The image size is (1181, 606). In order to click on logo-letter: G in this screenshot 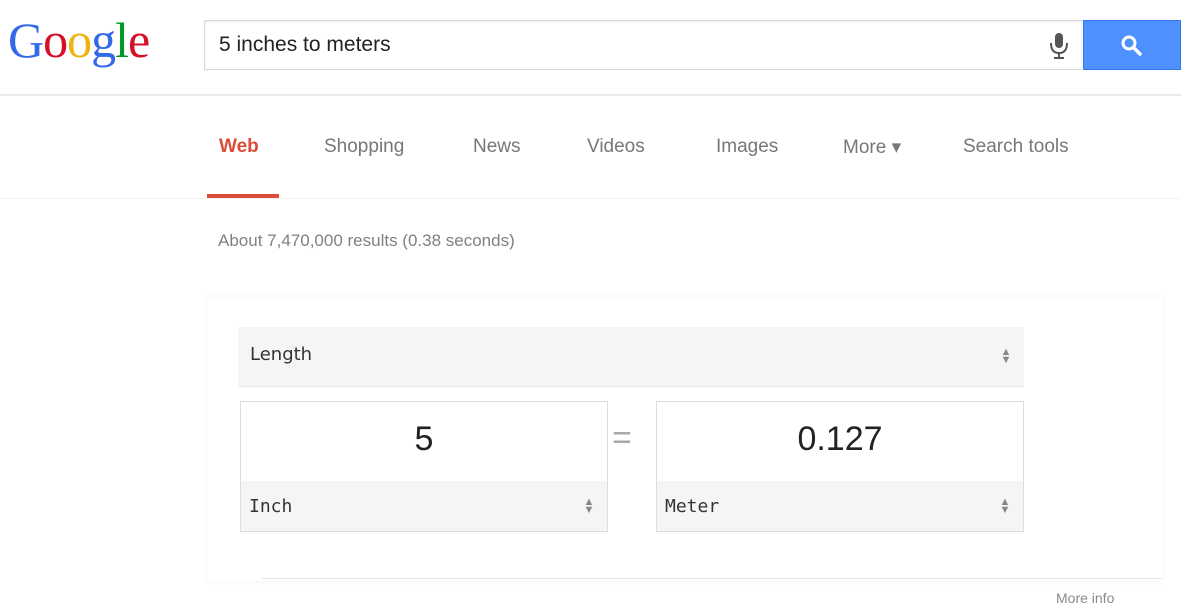, I will do `click(26, 40)`.